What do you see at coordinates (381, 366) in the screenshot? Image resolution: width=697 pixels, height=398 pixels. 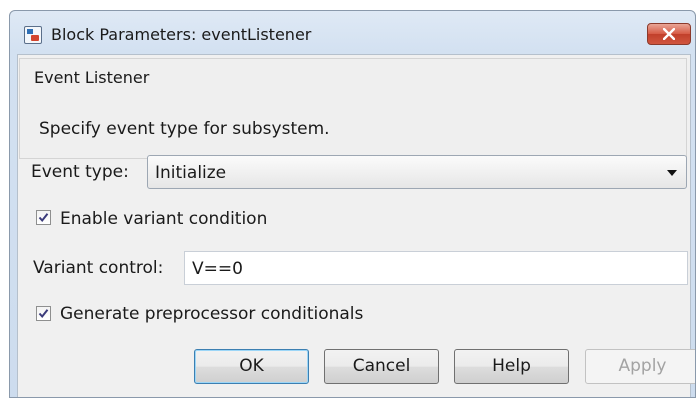 I see `cancel-button: Cancel` at bounding box center [381, 366].